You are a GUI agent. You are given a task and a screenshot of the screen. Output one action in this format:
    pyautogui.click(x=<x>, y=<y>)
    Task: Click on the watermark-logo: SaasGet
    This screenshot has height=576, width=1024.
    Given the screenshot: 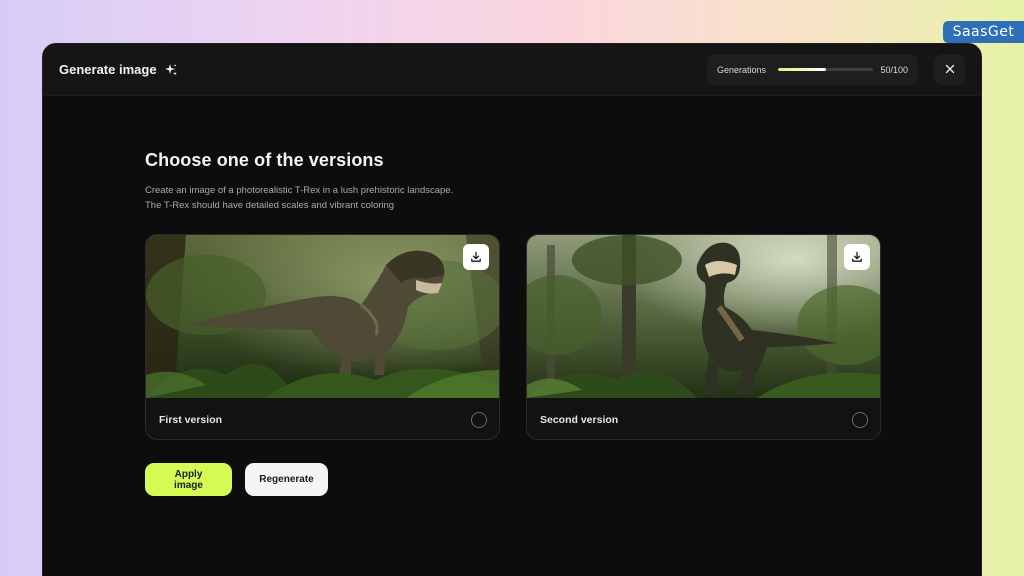 What is the action you would take?
    pyautogui.click(x=983, y=32)
    